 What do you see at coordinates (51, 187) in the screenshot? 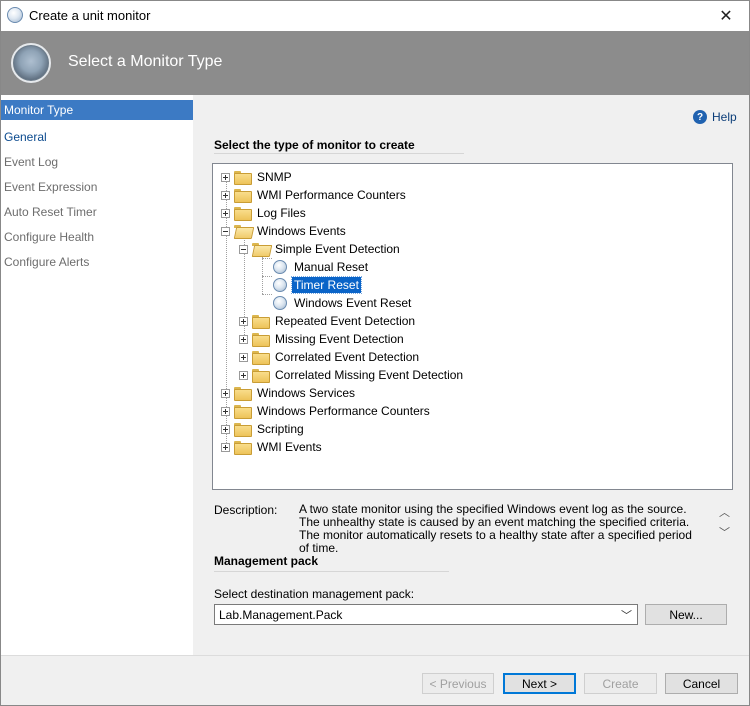
I see `nav-item-event-expression: Event Expression` at bounding box center [51, 187].